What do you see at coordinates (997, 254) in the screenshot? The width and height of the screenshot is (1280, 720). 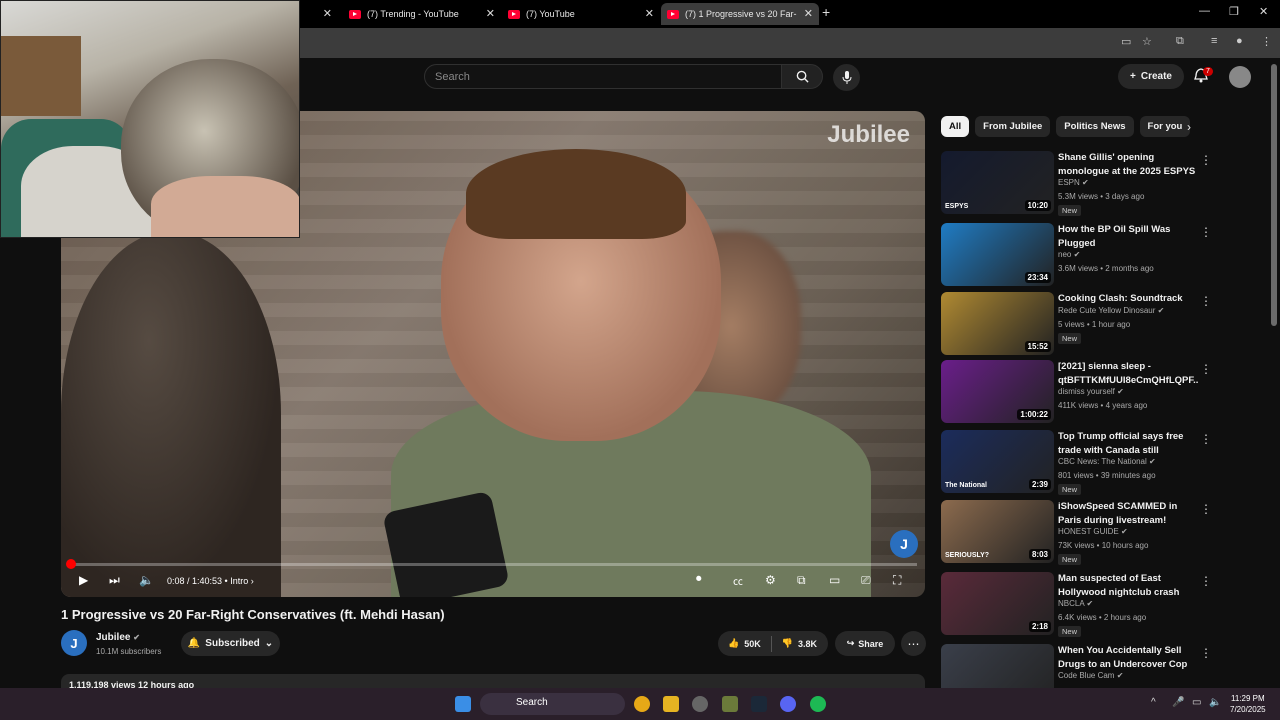 I see `video-thumbnail: 23:34` at bounding box center [997, 254].